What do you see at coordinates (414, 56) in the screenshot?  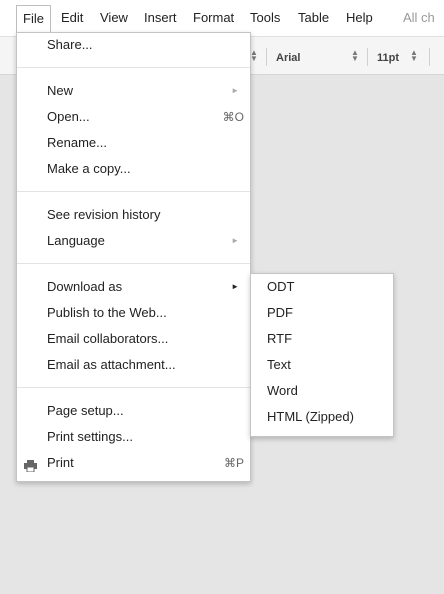 I see `font-size-arrows-icon: ▲ ▼` at bounding box center [414, 56].